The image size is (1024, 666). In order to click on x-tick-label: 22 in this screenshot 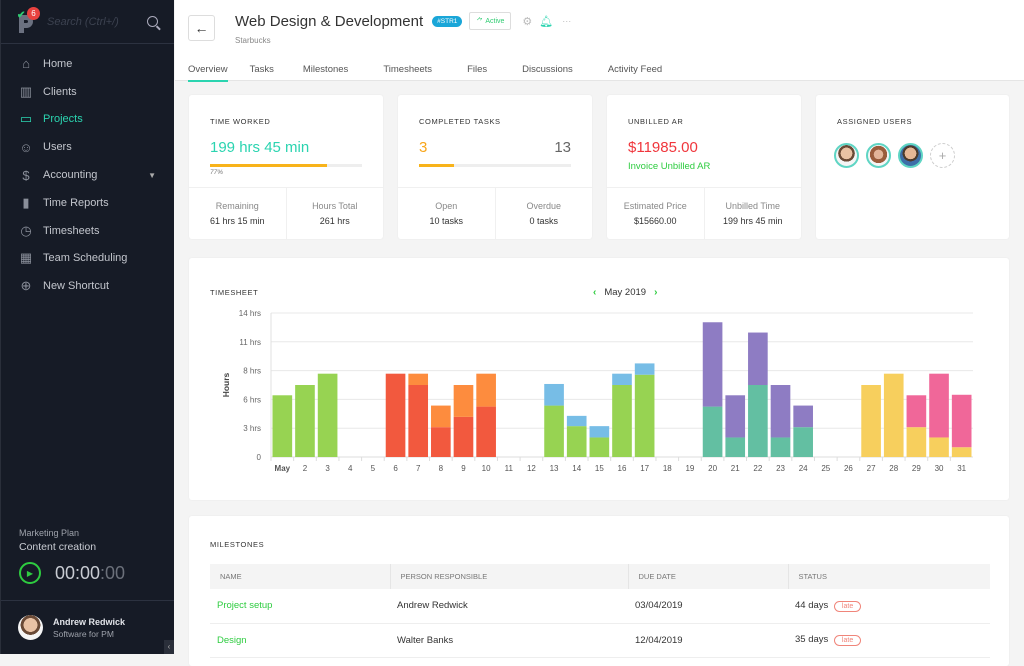, I will do `click(757, 468)`.